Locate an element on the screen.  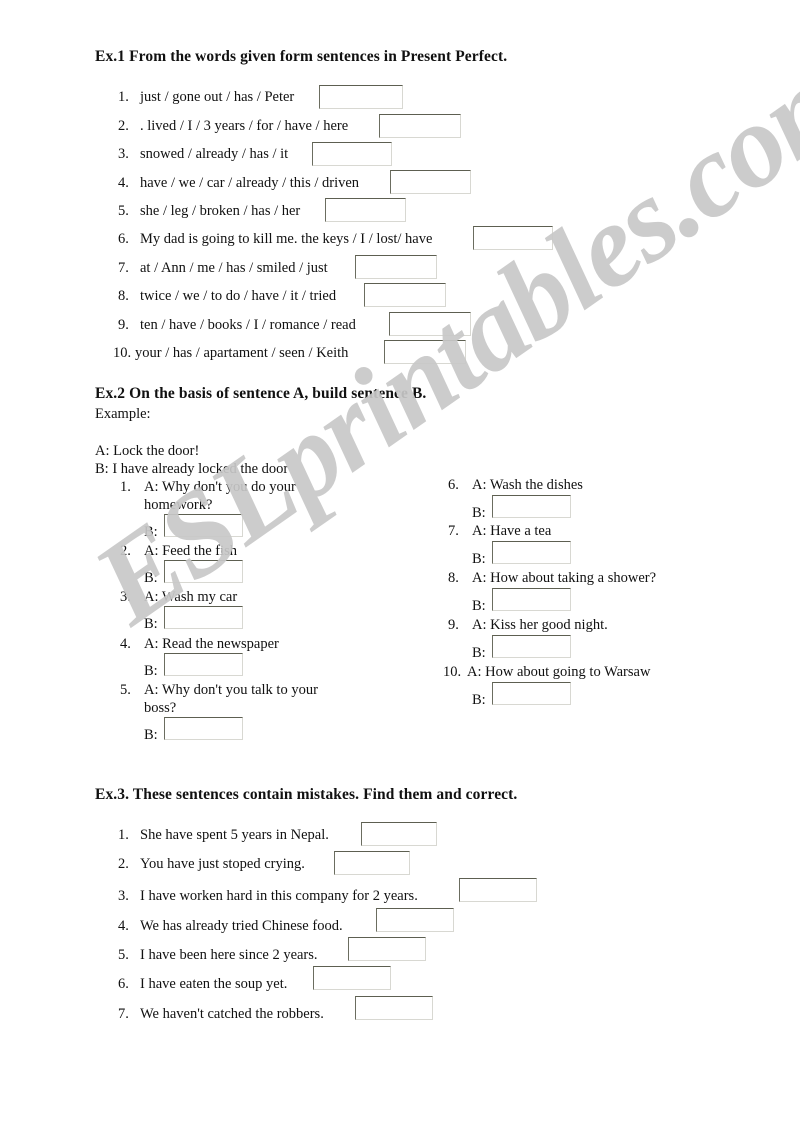
ex2-answer-label-10: B: is located at coordinates (479, 700).